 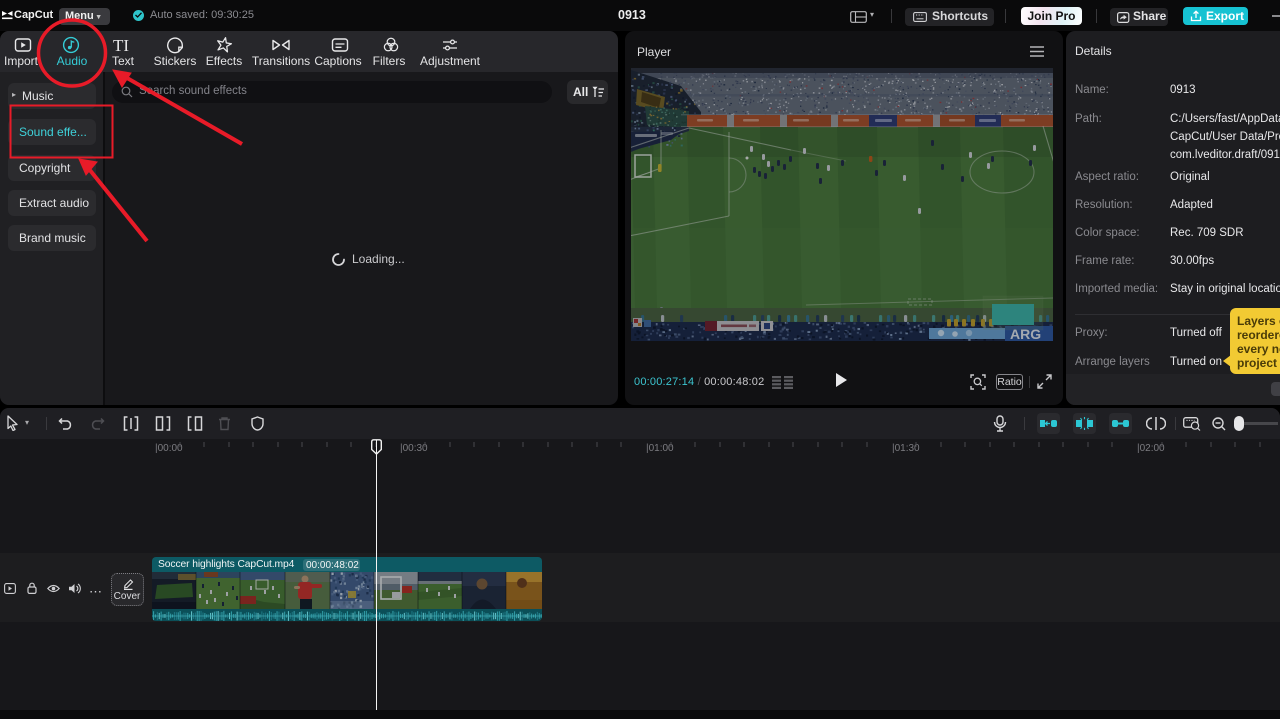 I want to click on svg-text: |01:00, so click(x=660, y=448).